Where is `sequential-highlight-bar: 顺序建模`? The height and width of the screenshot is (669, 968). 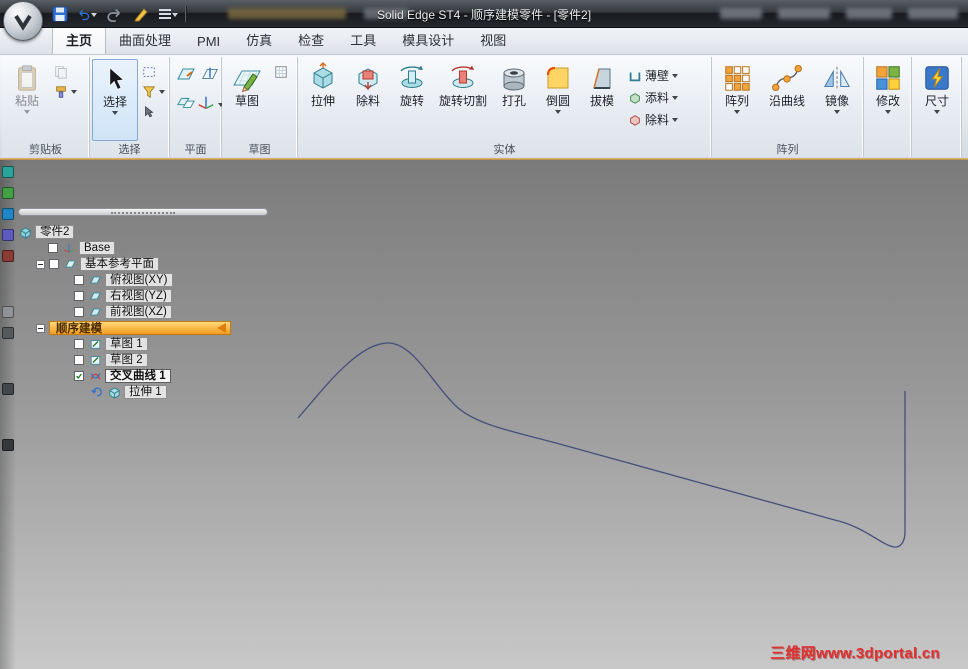
sequential-highlight-bar: 顺序建模 is located at coordinates (140, 328).